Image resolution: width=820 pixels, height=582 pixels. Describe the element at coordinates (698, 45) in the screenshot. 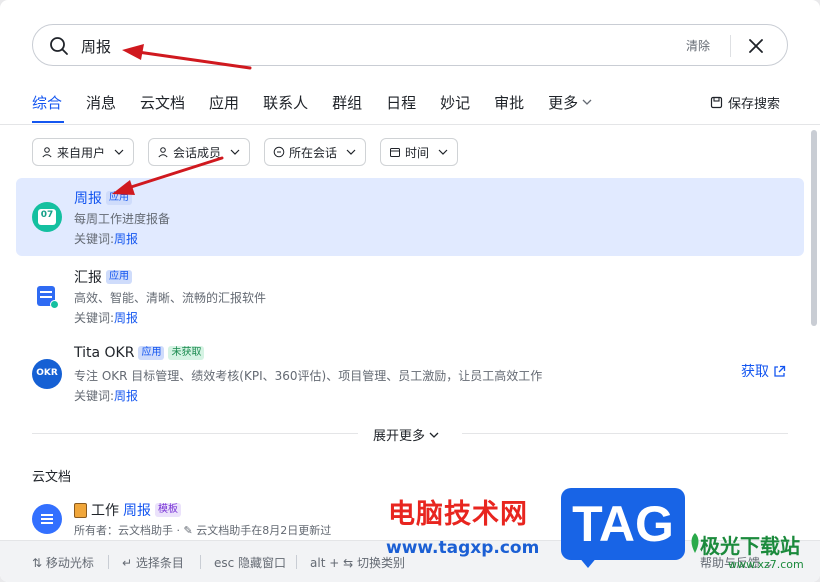

I see `clear-button: 清除` at that location.